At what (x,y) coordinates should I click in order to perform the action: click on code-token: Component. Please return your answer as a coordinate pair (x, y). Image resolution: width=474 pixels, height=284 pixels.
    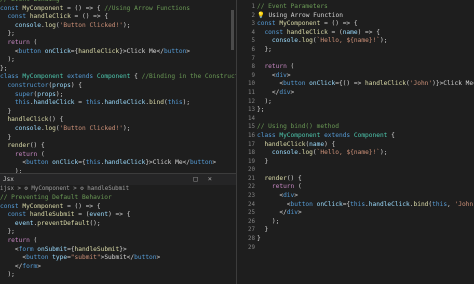
    Looking at the image, I should click on (115, 77).